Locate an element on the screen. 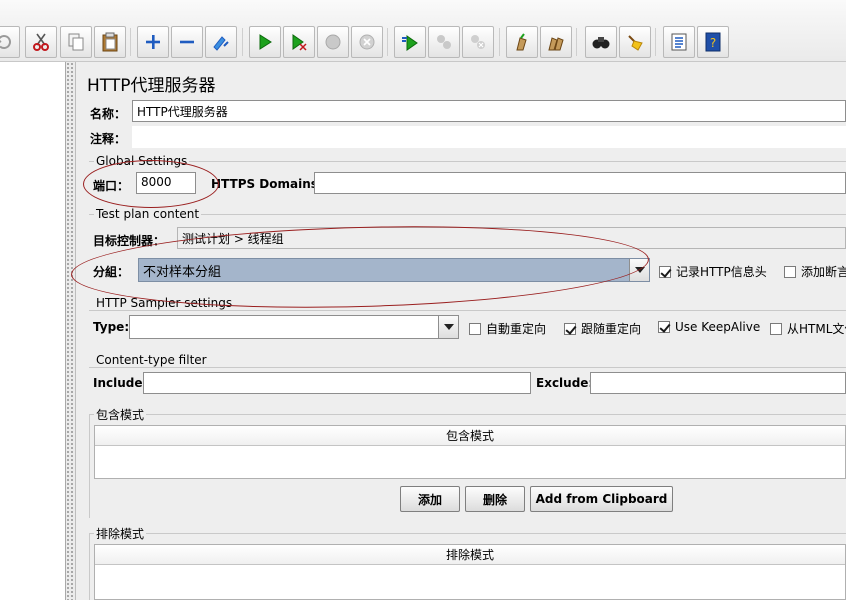 The image size is (846, 600). split-divider is located at coordinates (71, 331).